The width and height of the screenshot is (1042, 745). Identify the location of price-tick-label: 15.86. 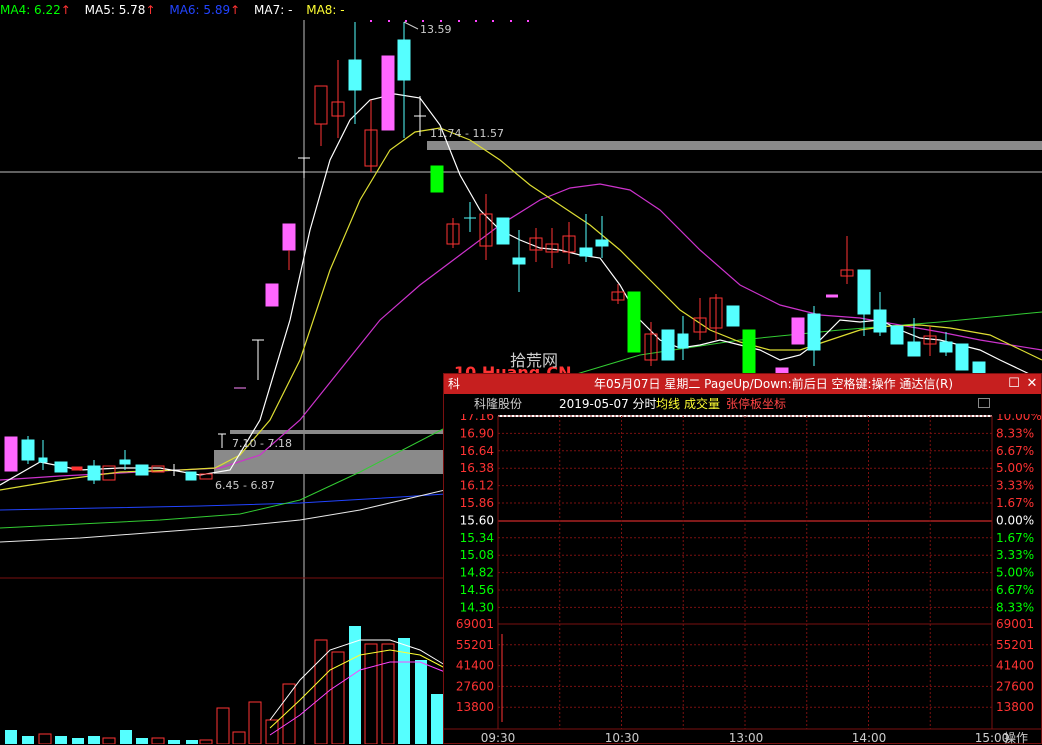
(477, 503).